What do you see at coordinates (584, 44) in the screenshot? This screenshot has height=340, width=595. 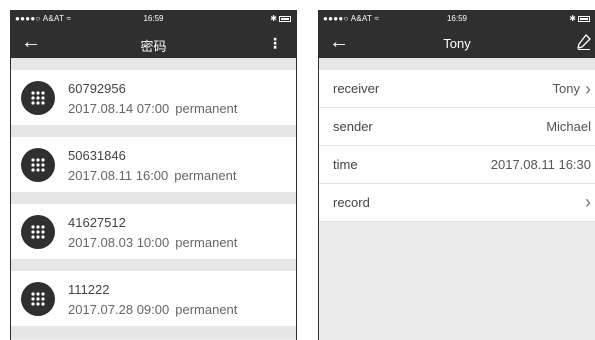 I see `pencil-icon` at bounding box center [584, 44].